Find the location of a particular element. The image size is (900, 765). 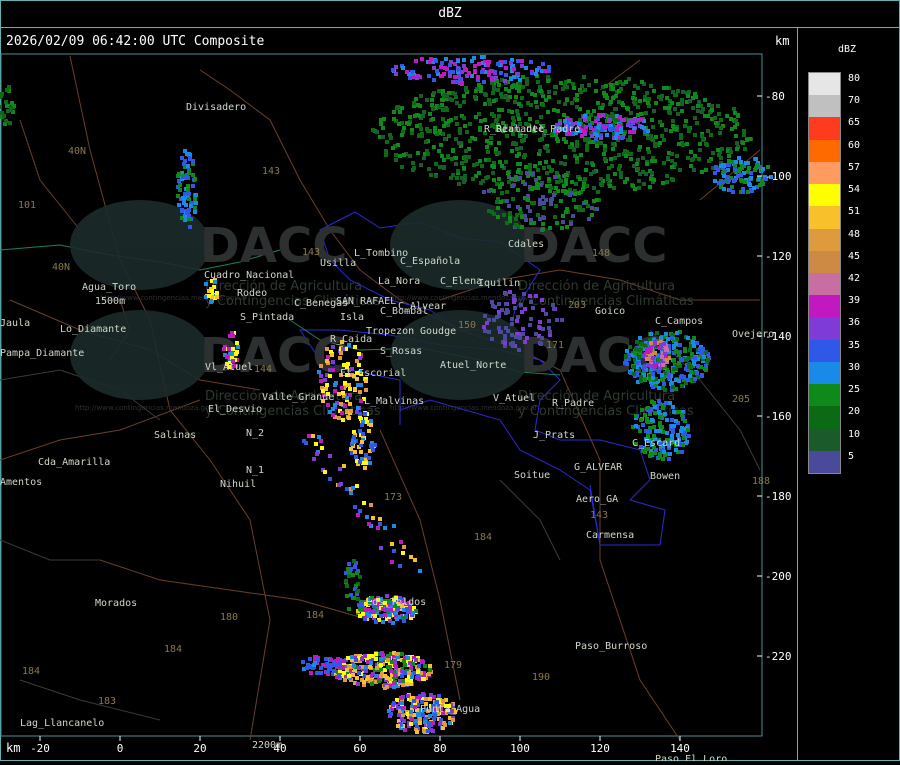

place-label: Bowen is located at coordinates (665, 476).